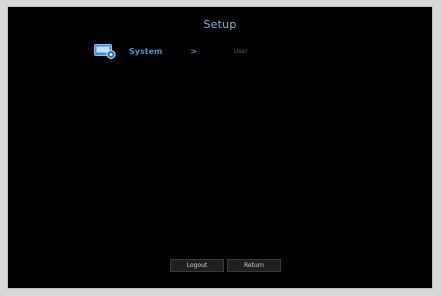 The width and height of the screenshot is (441, 296). I want to click on breadcrumb: System > User, so click(171, 51).